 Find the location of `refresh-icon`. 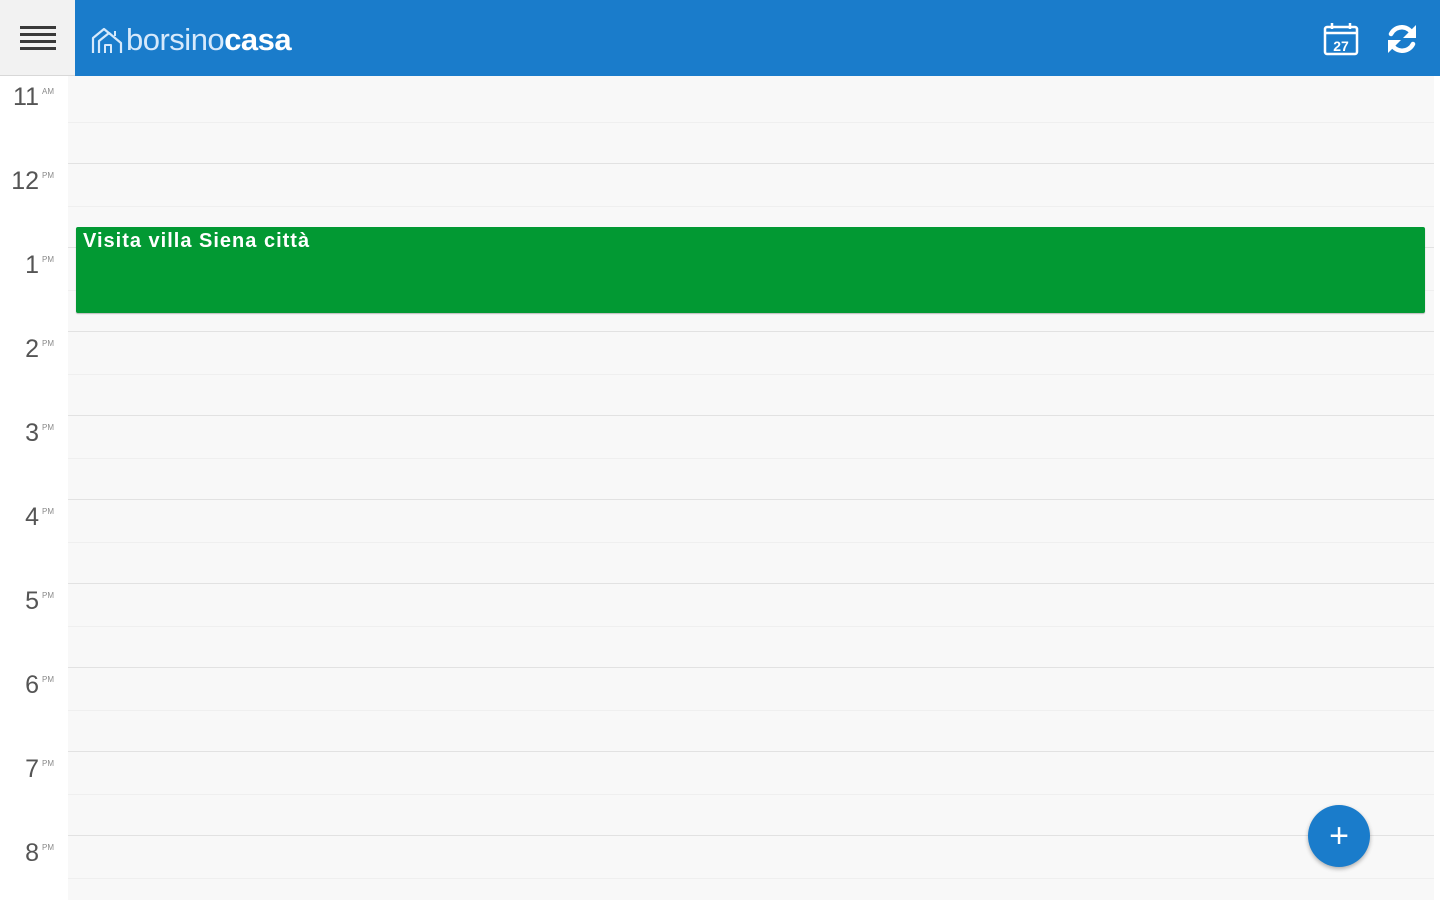

refresh-icon is located at coordinates (1402, 39).